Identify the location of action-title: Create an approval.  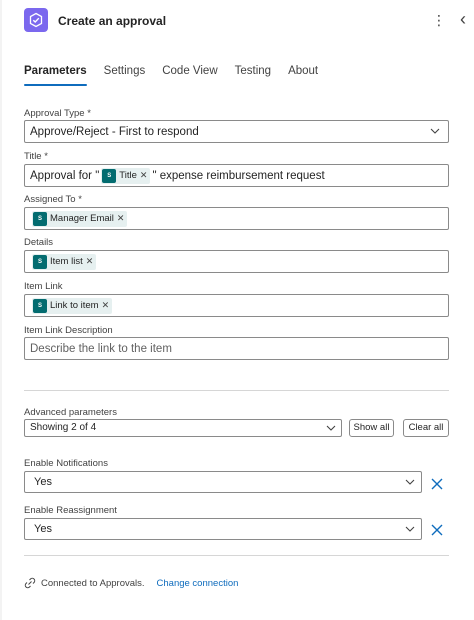
(112, 21).